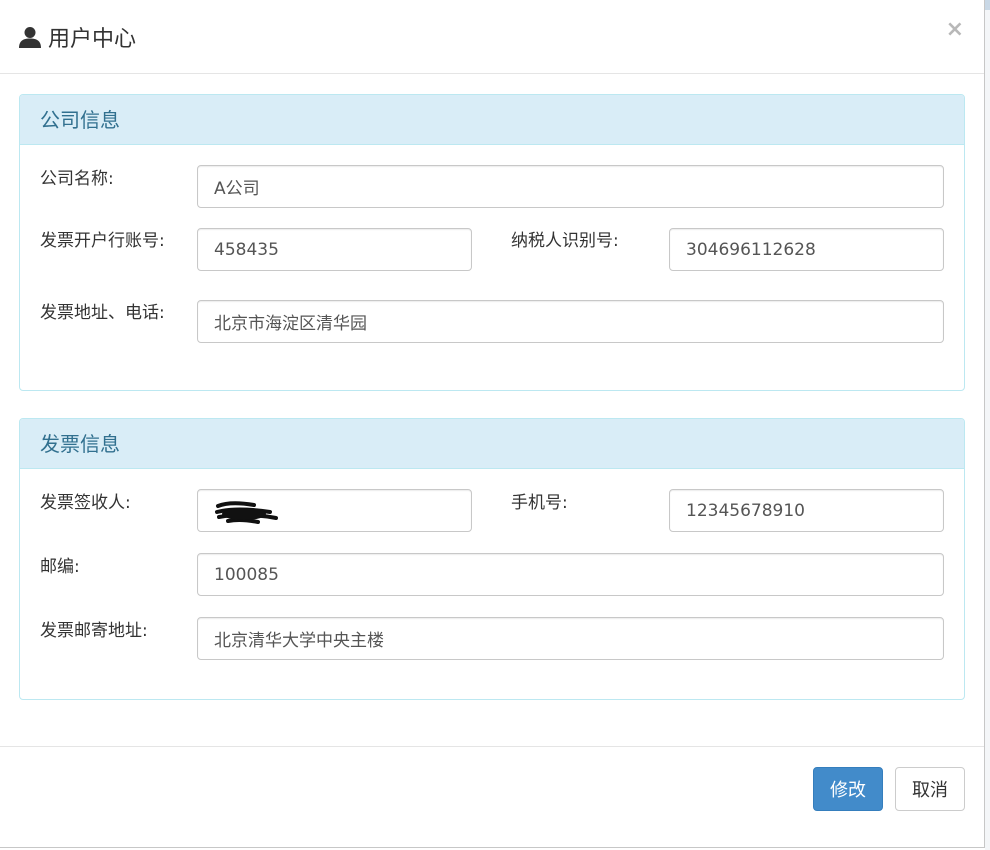  I want to click on taxpayer-id-input, so click(806, 249).